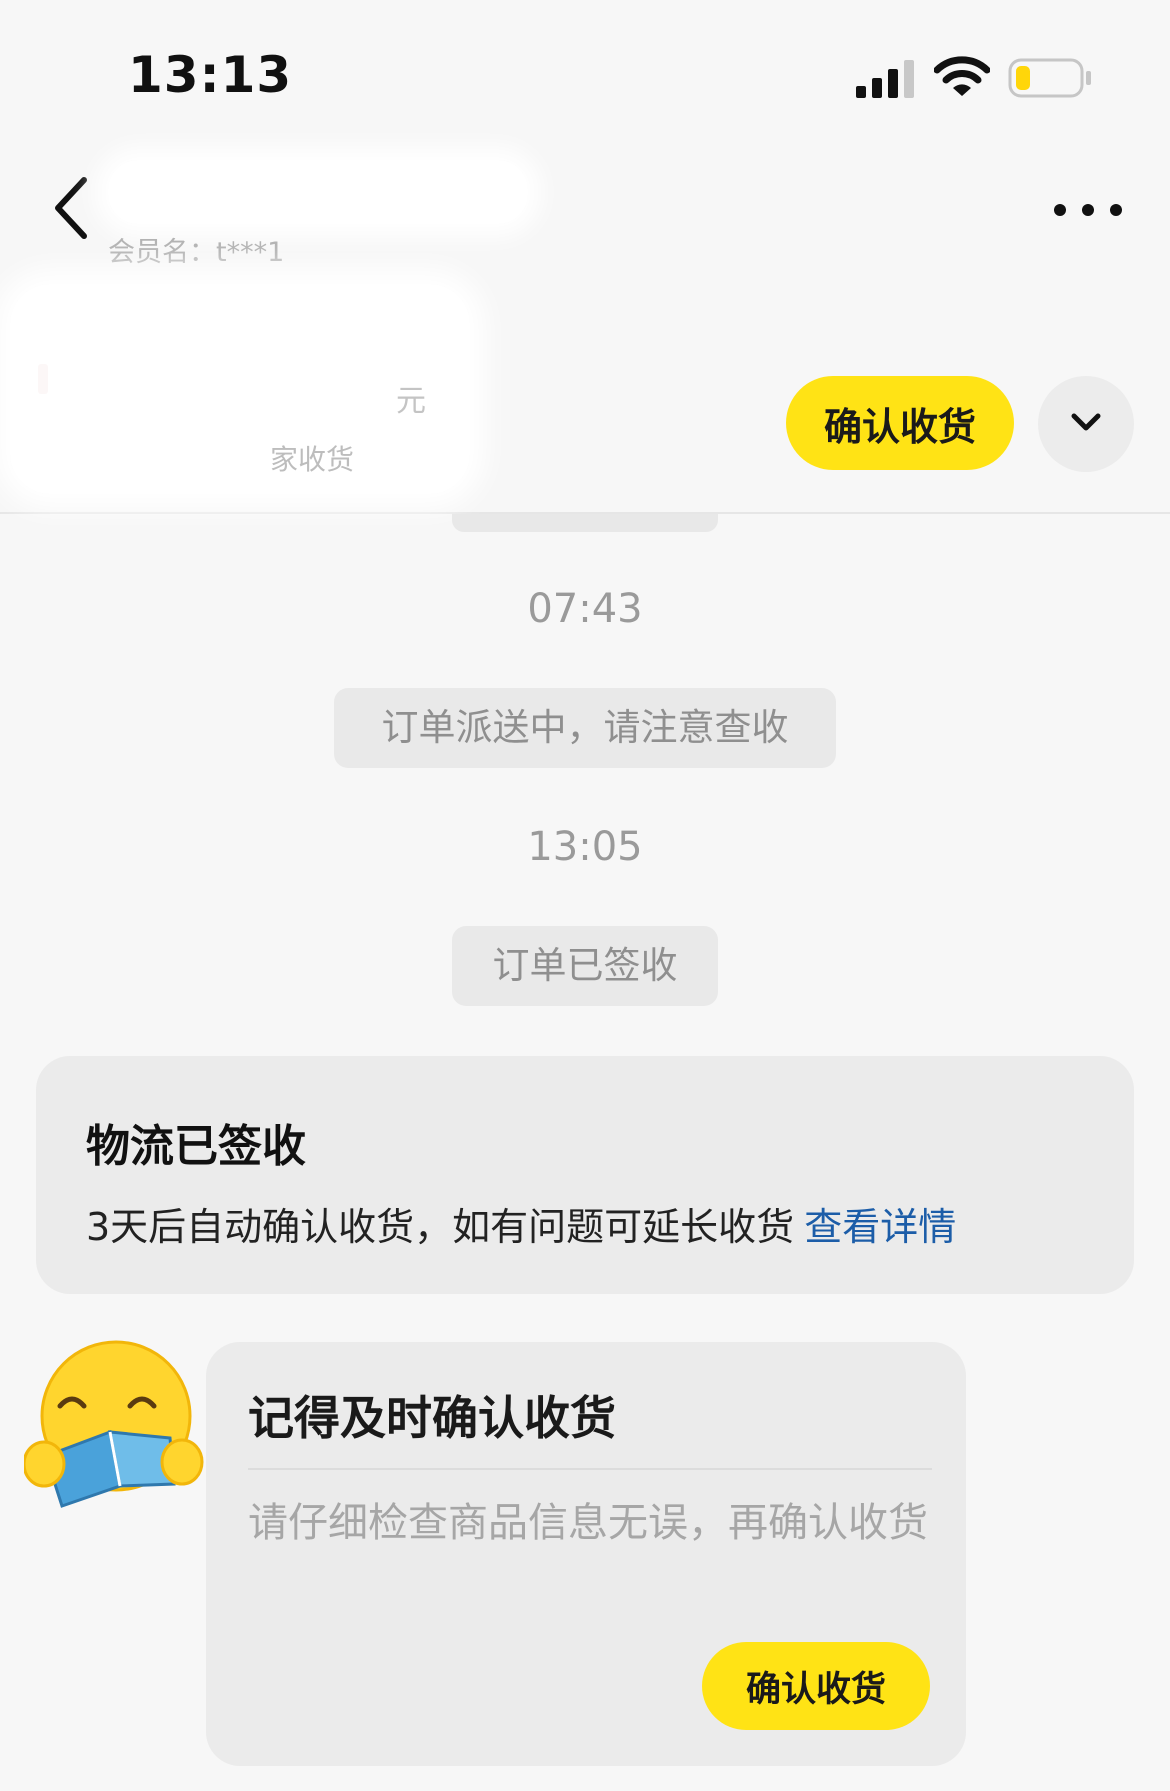  Describe the element at coordinates (900, 423) in the screenshot. I see `confirm-receipt-button: 确认收货` at that location.